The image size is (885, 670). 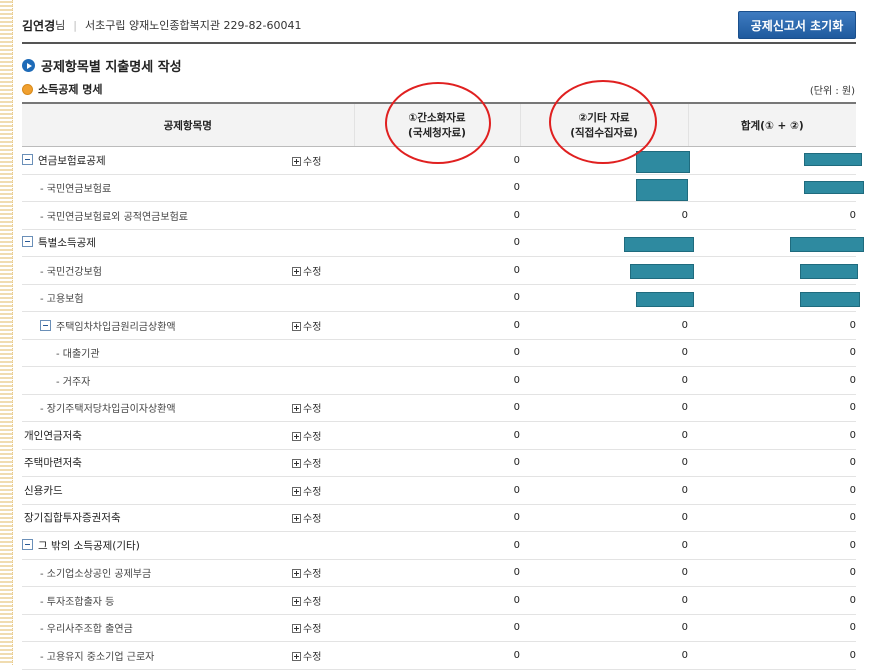 I want to click on table-row: - 대출기관 0 0 0, so click(x=439, y=353).